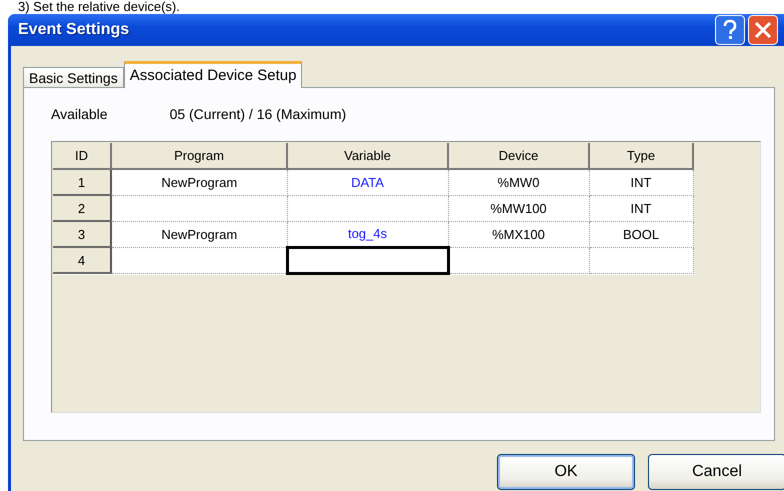 Image resolution: width=784 pixels, height=491 pixels. Describe the element at coordinates (258, 115) in the screenshot. I see `available-count: 05 (Current) / 16 (Maximum)` at that location.